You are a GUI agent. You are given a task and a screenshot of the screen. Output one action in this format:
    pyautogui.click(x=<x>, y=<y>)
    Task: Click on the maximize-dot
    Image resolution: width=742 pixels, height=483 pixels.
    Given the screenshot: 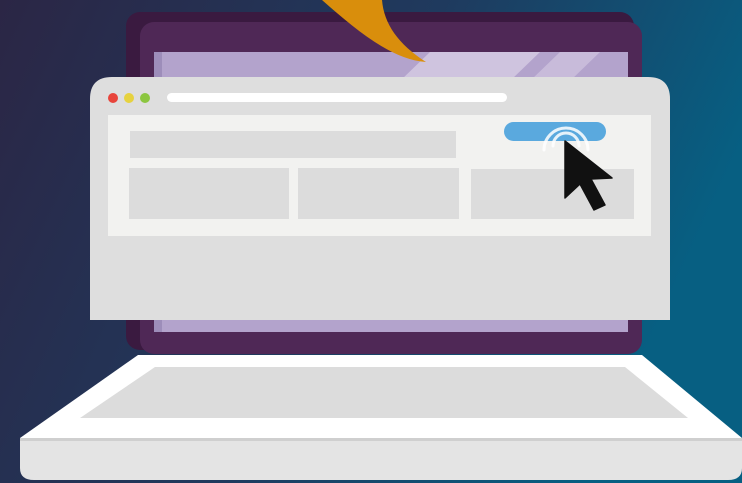 What is the action you would take?
    pyautogui.click(x=145, y=98)
    